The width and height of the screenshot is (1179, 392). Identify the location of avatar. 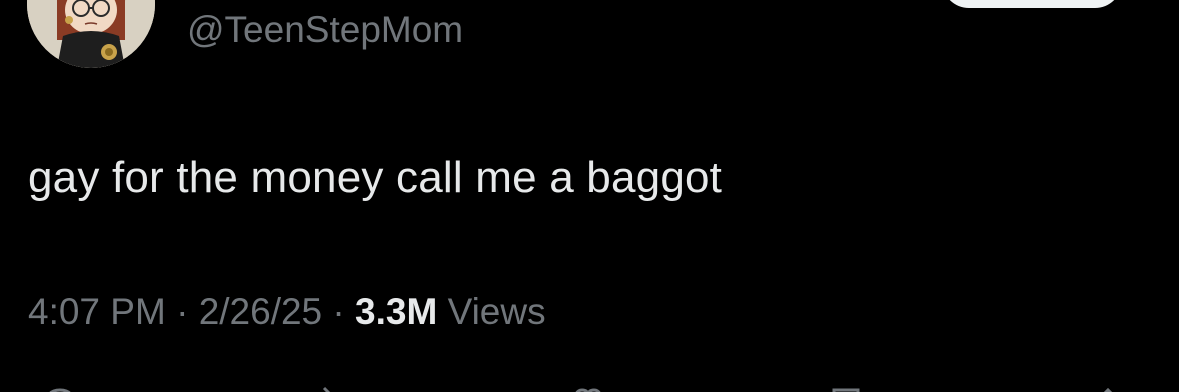
(91, 34).